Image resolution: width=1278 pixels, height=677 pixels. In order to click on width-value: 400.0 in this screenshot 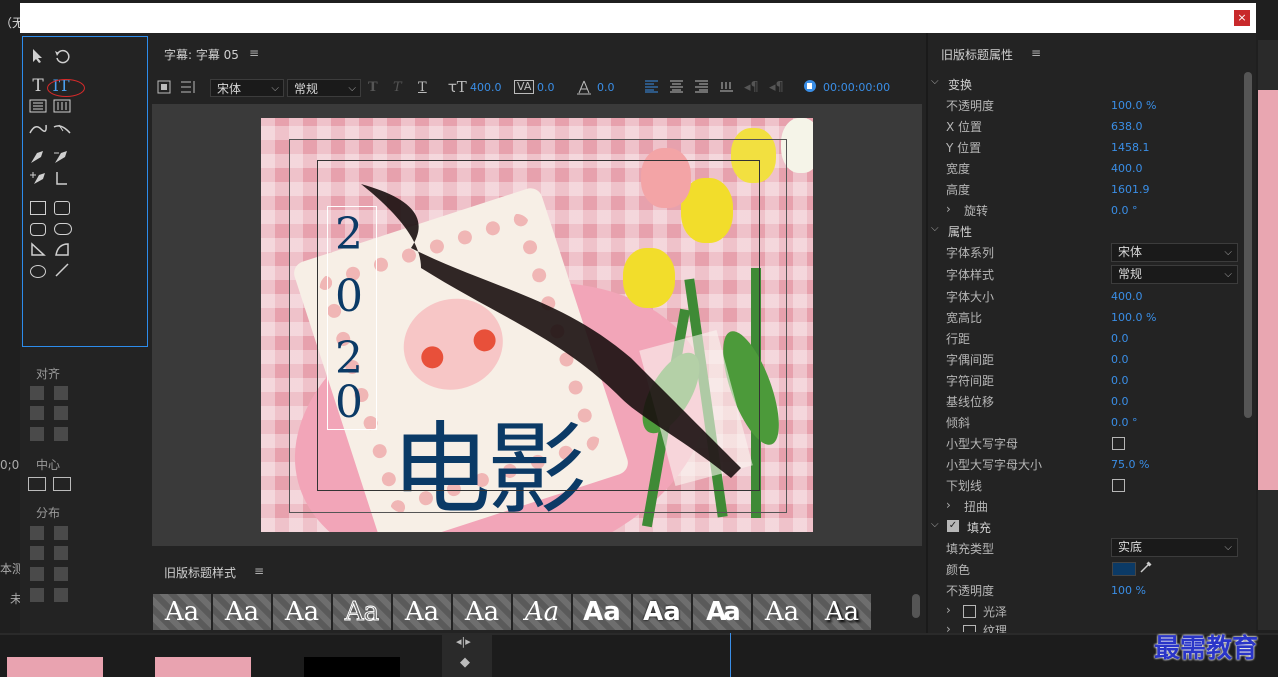, I will do `click(1127, 168)`.